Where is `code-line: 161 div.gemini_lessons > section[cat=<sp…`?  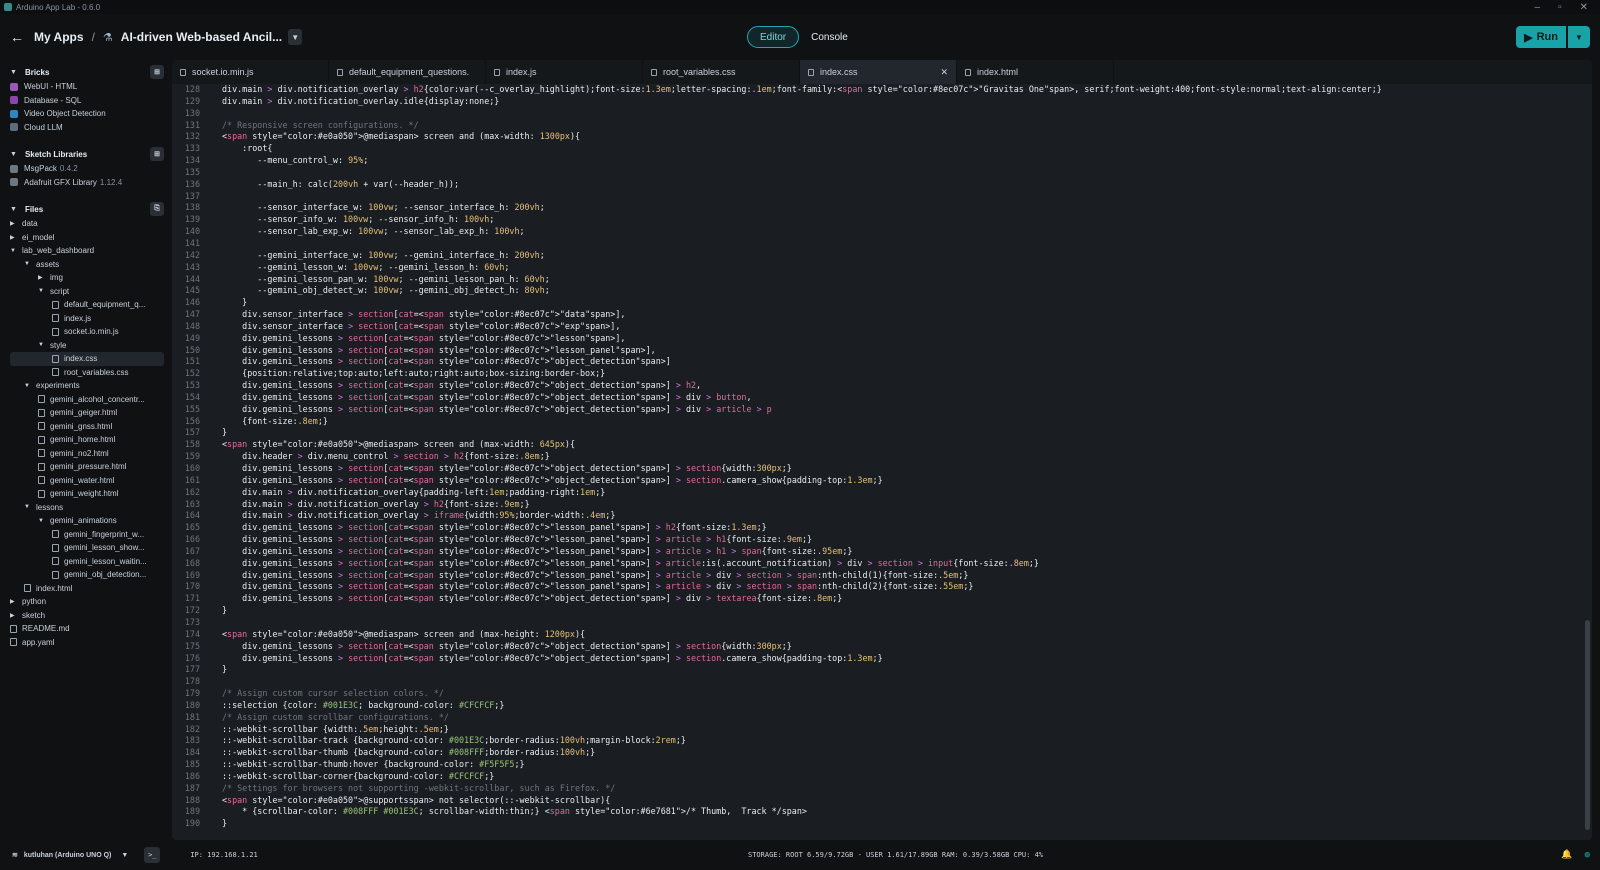
code-line: 161 div.gemini_lessons > section[cat=<sp… is located at coordinates (876, 481).